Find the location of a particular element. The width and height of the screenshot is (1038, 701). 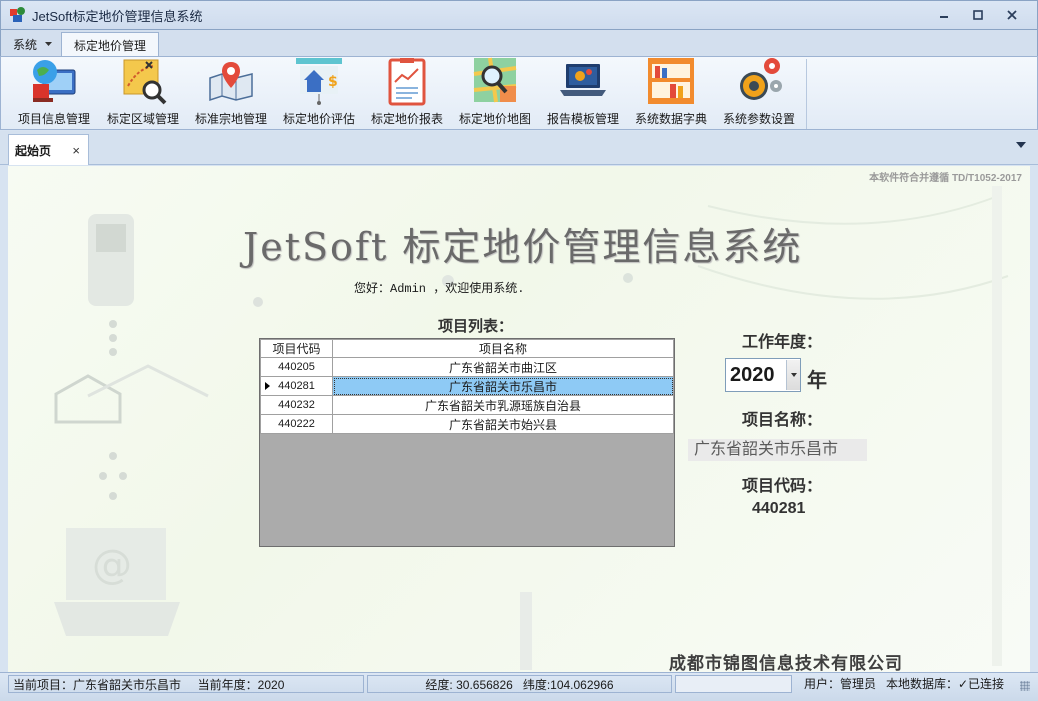

status-progress is located at coordinates (733, 684).